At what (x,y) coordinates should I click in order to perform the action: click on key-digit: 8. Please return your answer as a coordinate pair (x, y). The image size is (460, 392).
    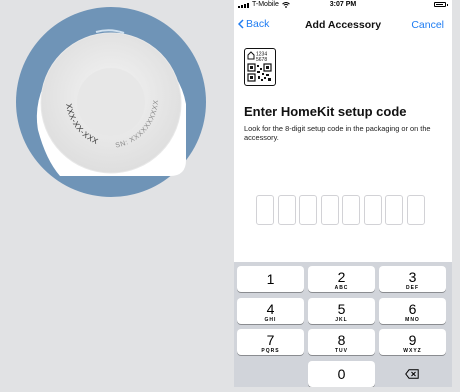
    Looking at the image, I should click on (341, 340).